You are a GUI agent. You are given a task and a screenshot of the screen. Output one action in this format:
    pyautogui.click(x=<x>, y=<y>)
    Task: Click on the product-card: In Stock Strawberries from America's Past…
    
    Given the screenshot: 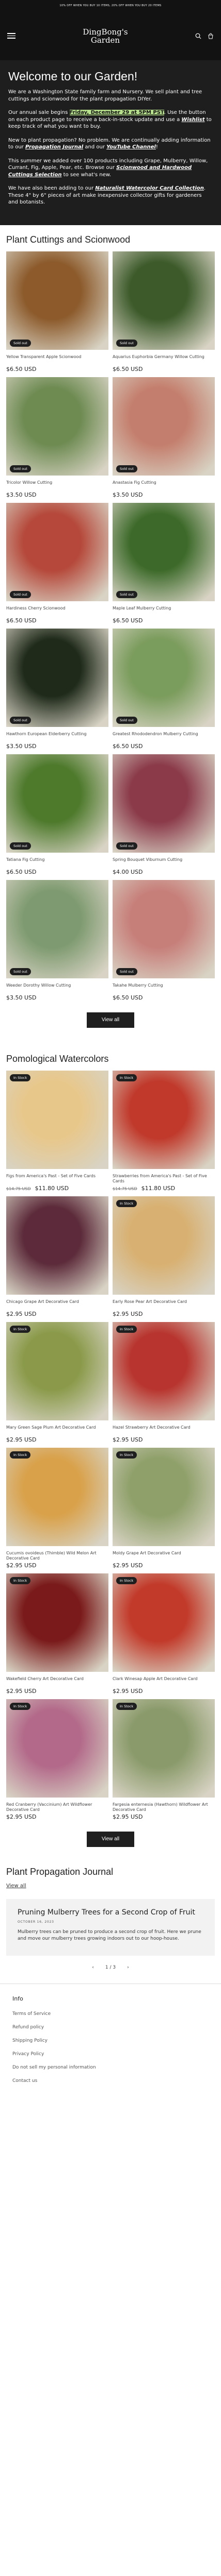 What is the action you would take?
    pyautogui.click(x=164, y=1131)
    